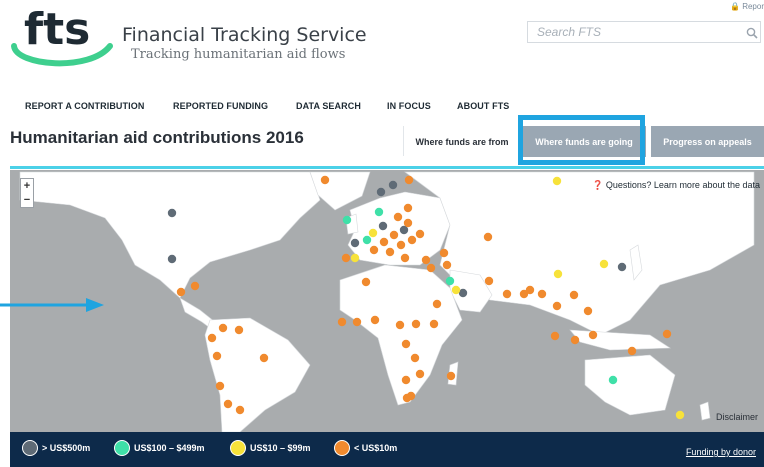 This screenshot has width=764, height=467. I want to click on page-title: Humanitarian aid contributions 2016, so click(157, 137).